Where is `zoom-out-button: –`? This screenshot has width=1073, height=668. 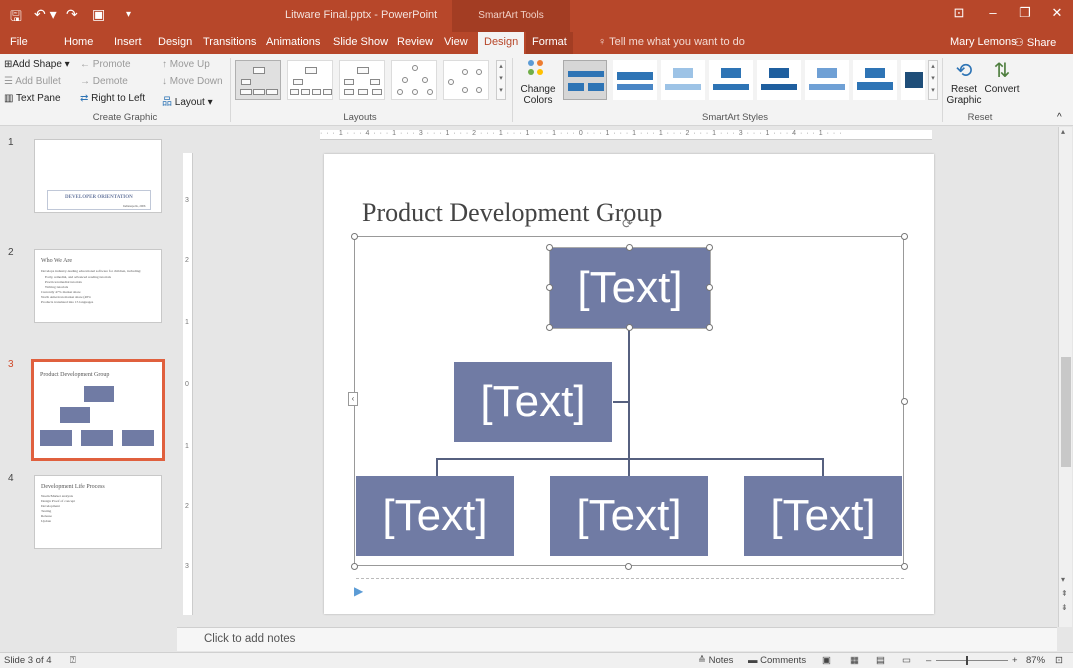
zoom-out-button: – is located at coordinates (928, 660).